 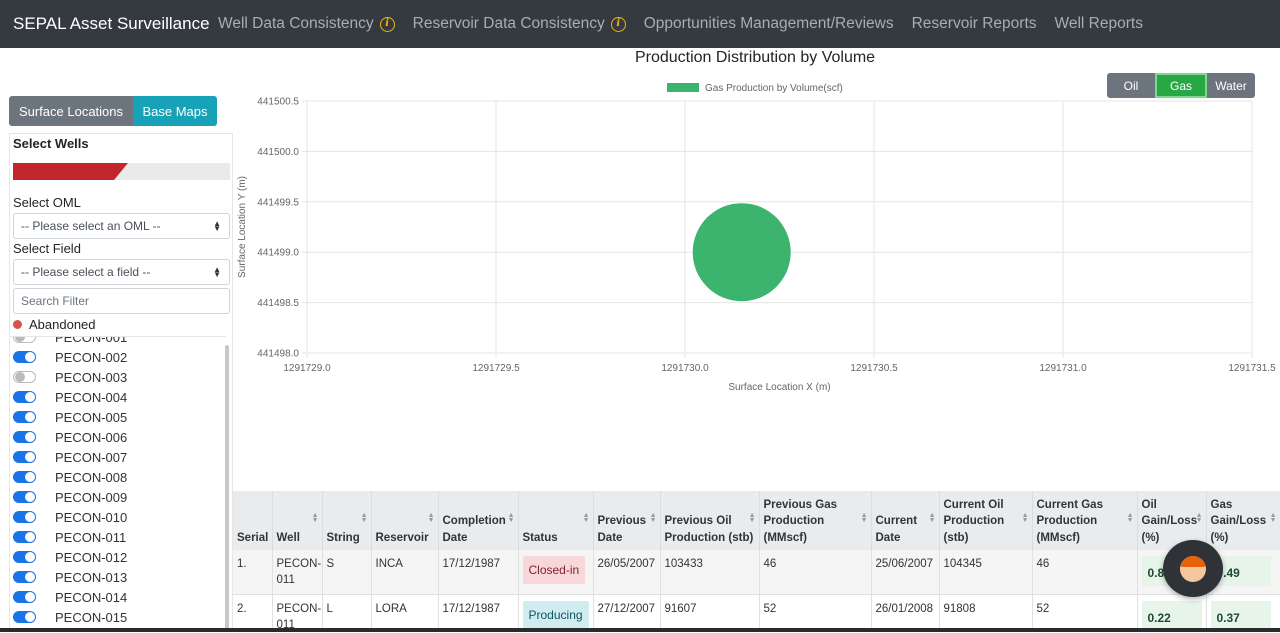 I want to click on well-toggle-item: PECON-013, so click(x=70, y=577).